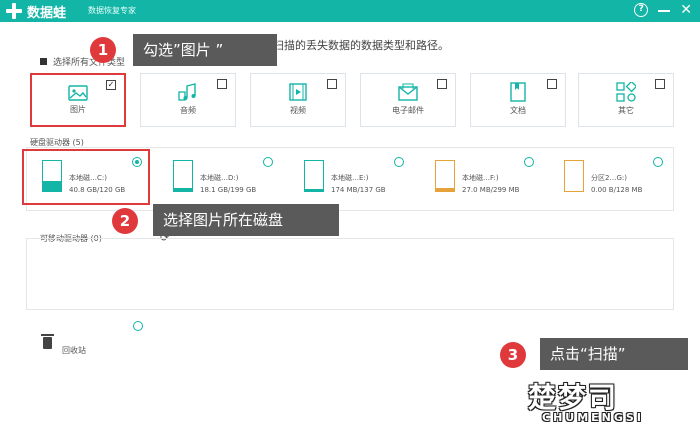  What do you see at coordinates (658, 162) in the screenshot?
I see `drive-g-radio` at bounding box center [658, 162].